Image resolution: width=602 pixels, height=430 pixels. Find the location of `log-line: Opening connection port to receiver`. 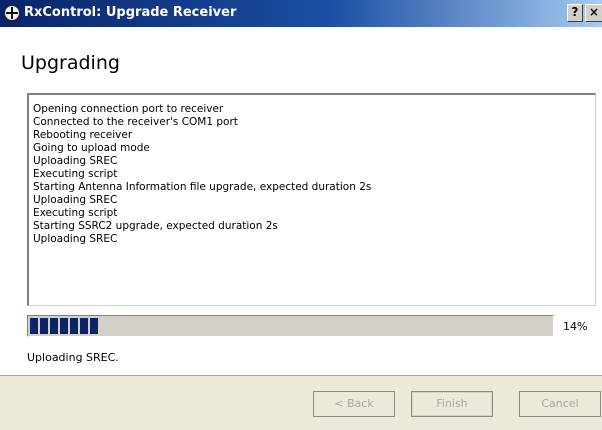

log-line: Opening connection port to receiver is located at coordinates (128, 109).